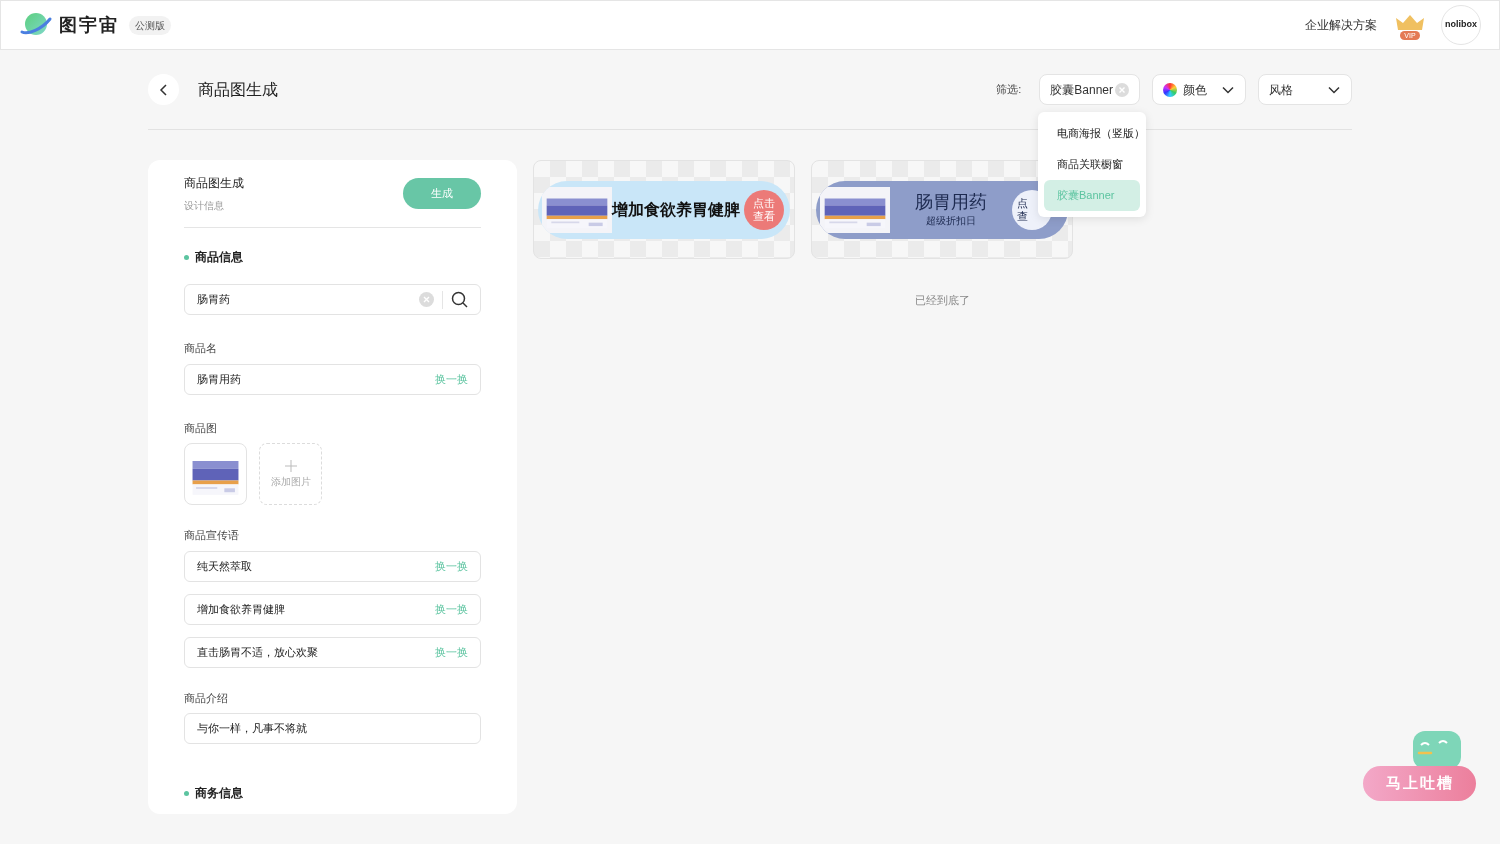 Image resolution: width=1500 pixels, height=844 pixels. What do you see at coordinates (1092, 133) in the screenshot?
I see `menu-item: 电商海报（竖版）` at bounding box center [1092, 133].